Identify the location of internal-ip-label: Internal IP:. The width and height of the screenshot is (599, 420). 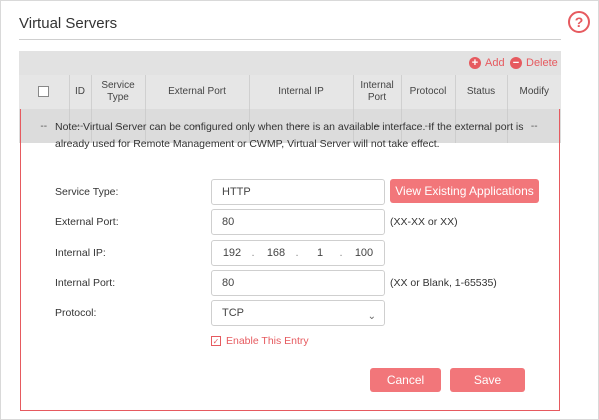
(80, 253).